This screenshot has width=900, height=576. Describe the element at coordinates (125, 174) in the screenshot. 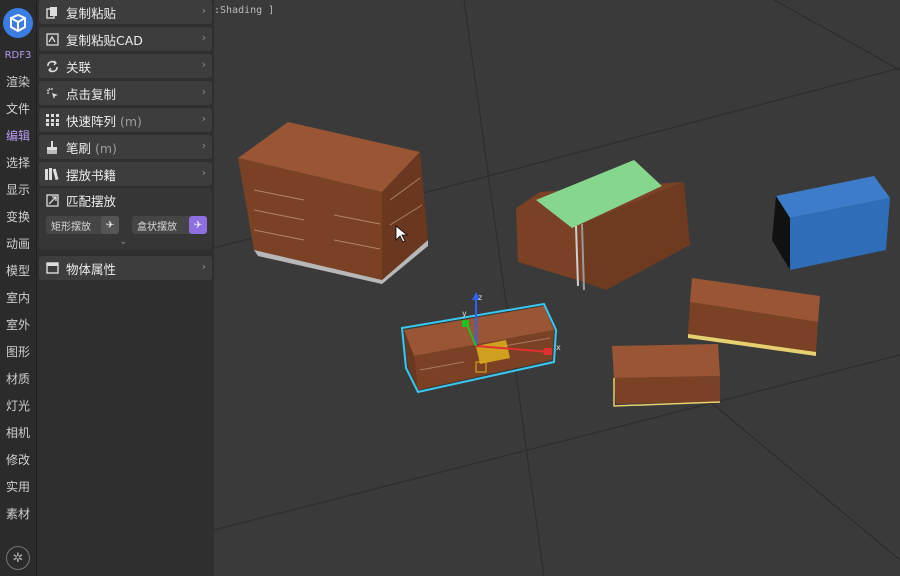

I see `row-place-books: 摆放书籍 ›` at that location.